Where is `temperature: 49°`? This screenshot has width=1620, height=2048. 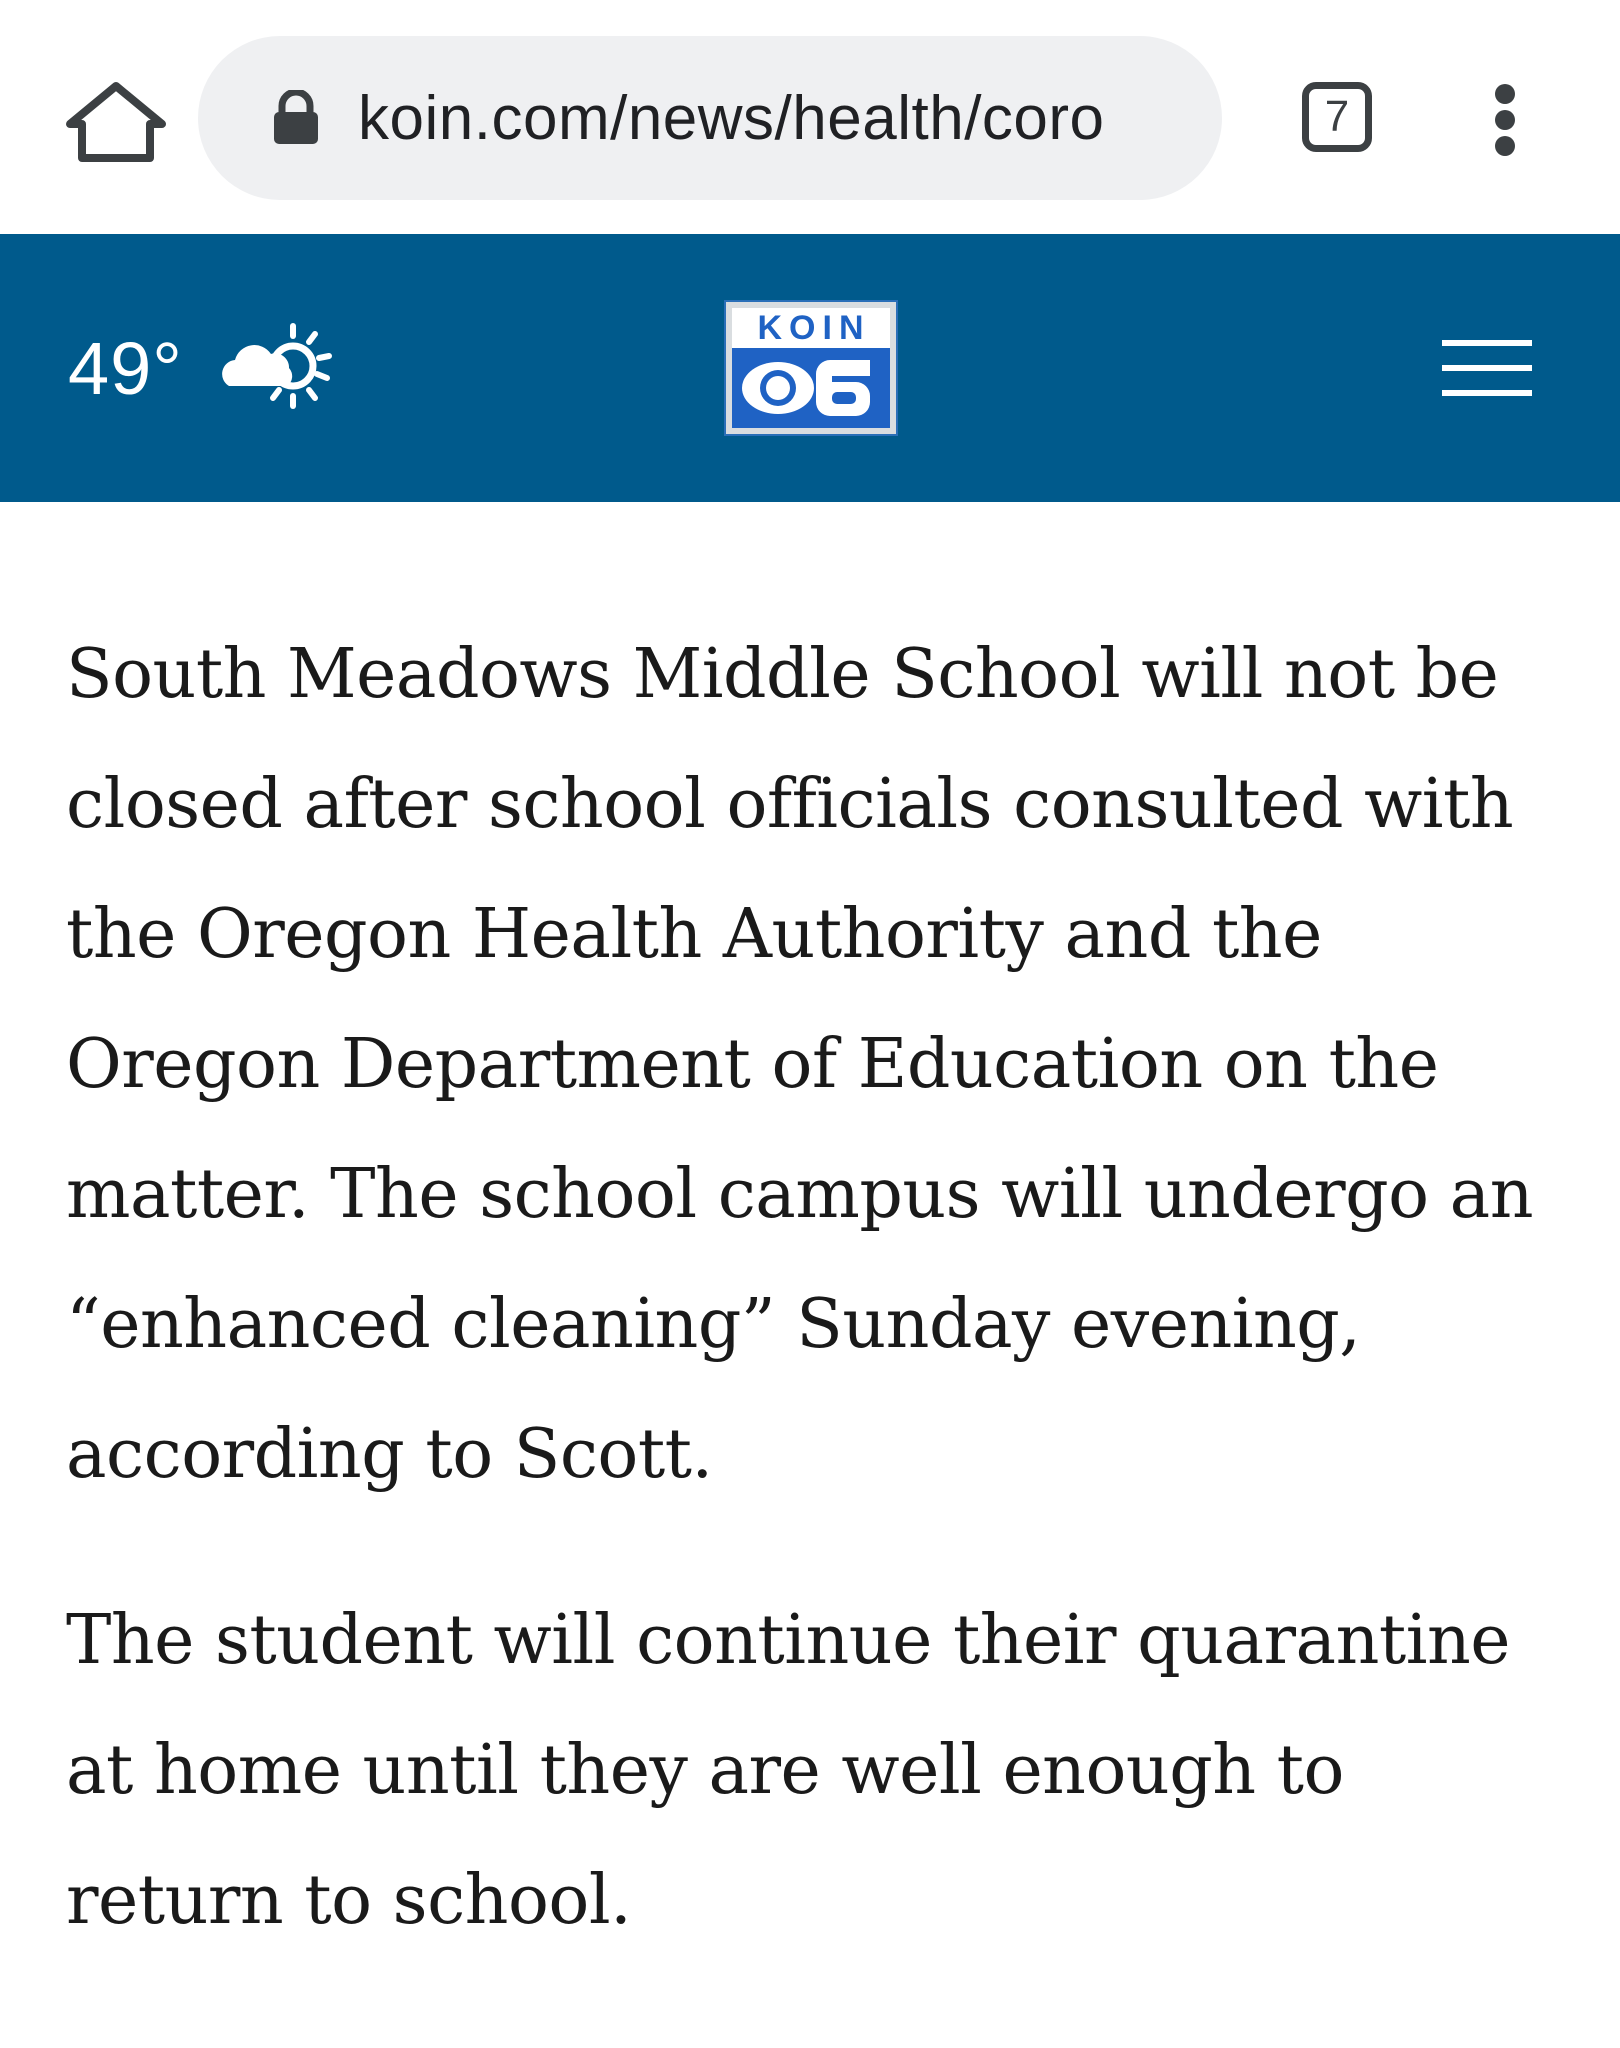 temperature: 49° is located at coordinates (125, 368).